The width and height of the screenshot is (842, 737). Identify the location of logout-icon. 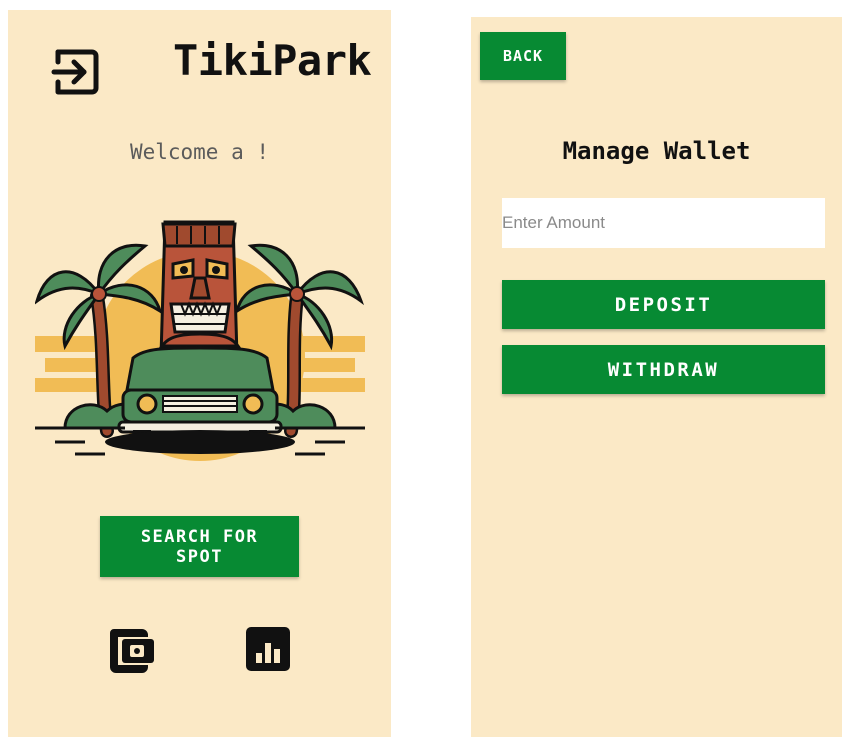
(76, 72).